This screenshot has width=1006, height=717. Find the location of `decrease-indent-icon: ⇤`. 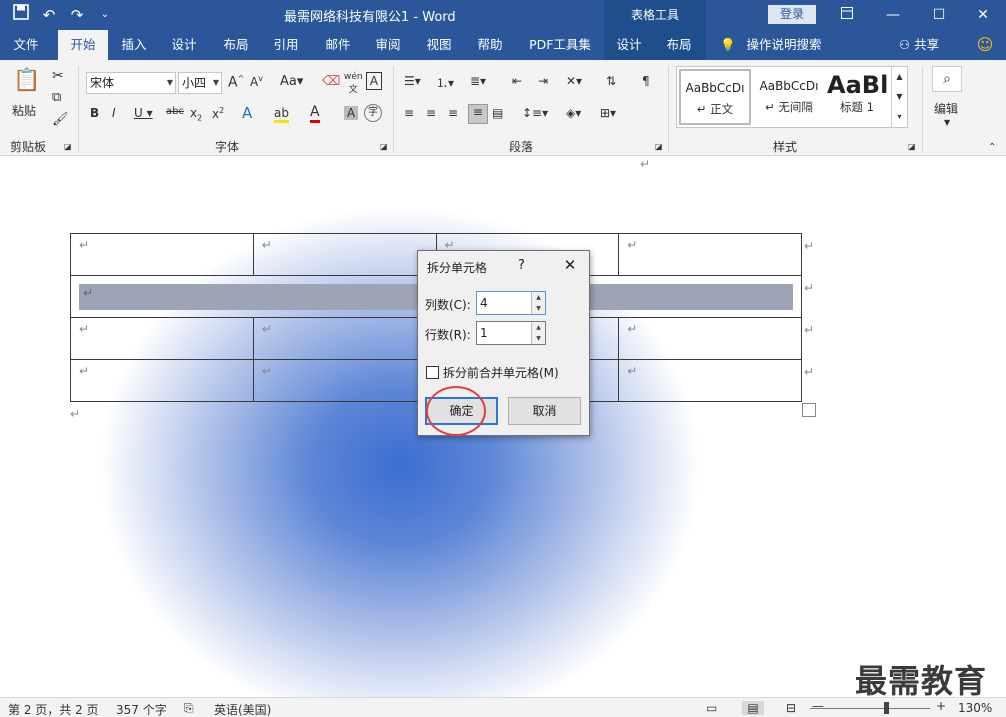

decrease-indent-icon: ⇤ is located at coordinates (517, 81).